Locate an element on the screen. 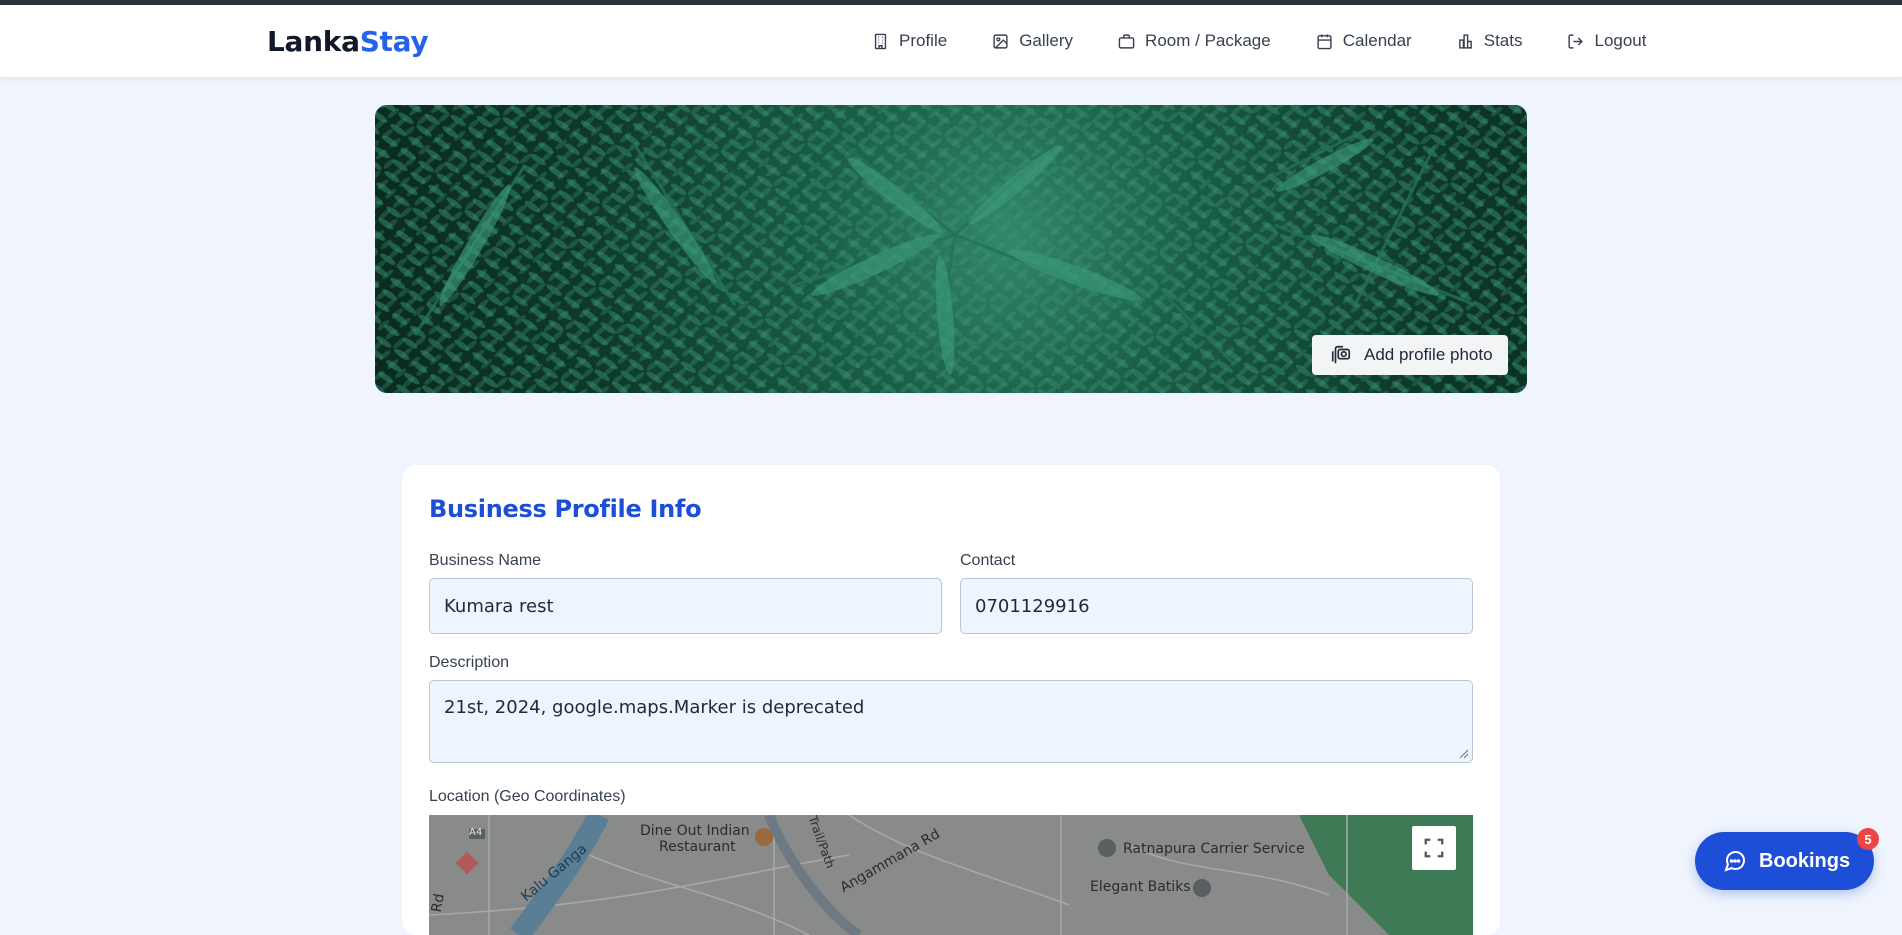  brand-part-1: Lanka is located at coordinates (313, 41).